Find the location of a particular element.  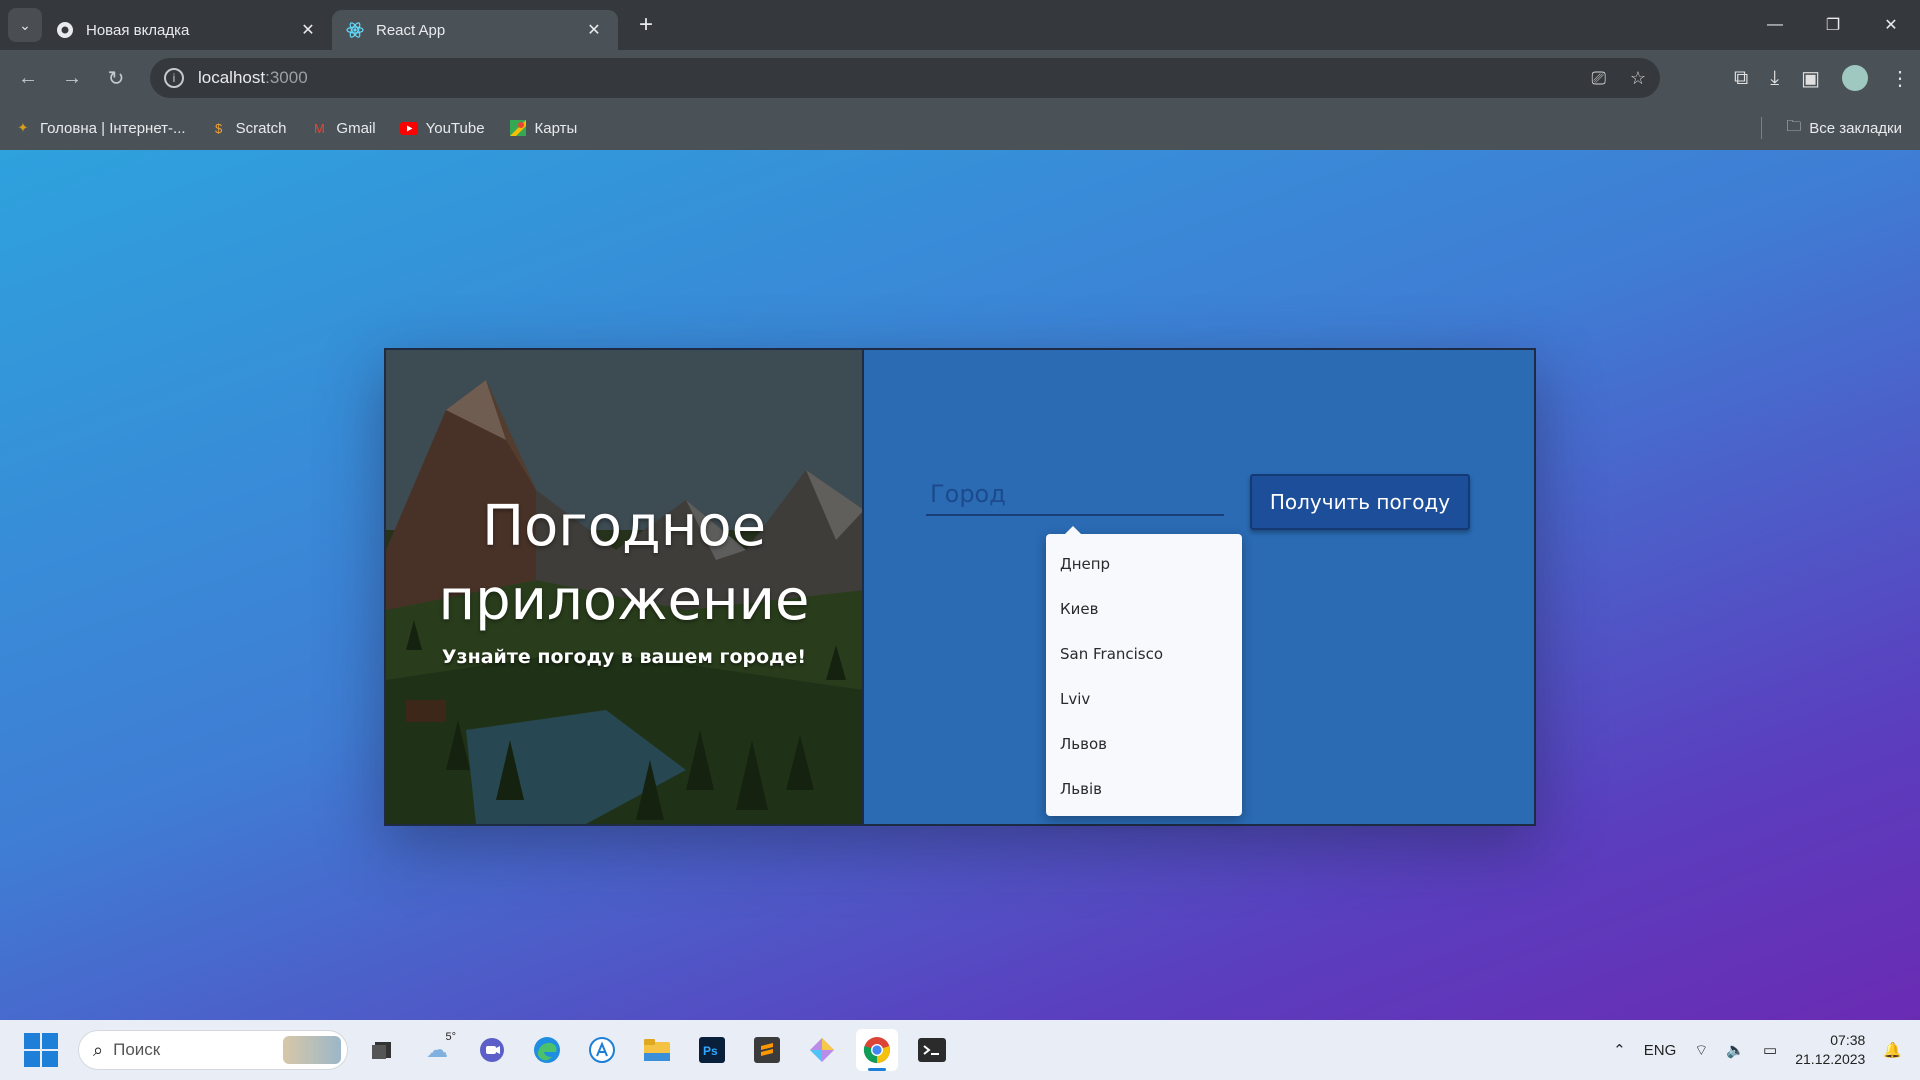

side-panel-icon: ▣ is located at coordinates (1810, 78).